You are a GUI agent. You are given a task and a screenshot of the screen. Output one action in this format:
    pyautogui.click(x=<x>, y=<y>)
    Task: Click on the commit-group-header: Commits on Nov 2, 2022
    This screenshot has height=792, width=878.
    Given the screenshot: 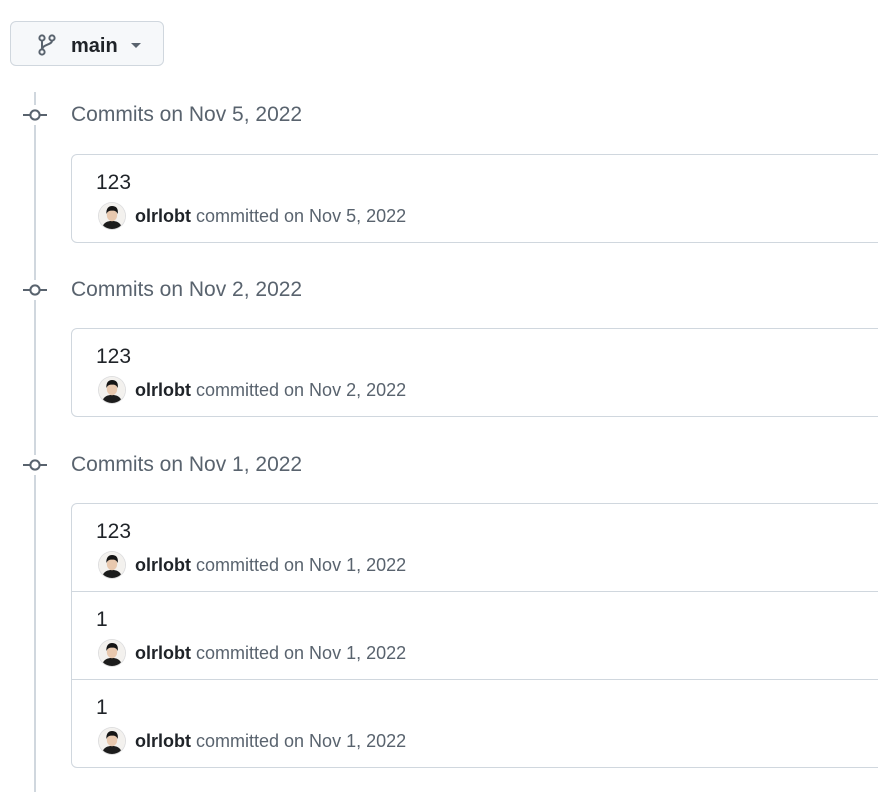 What is the action you would take?
    pyautogui.click(x=222, y=290)
    